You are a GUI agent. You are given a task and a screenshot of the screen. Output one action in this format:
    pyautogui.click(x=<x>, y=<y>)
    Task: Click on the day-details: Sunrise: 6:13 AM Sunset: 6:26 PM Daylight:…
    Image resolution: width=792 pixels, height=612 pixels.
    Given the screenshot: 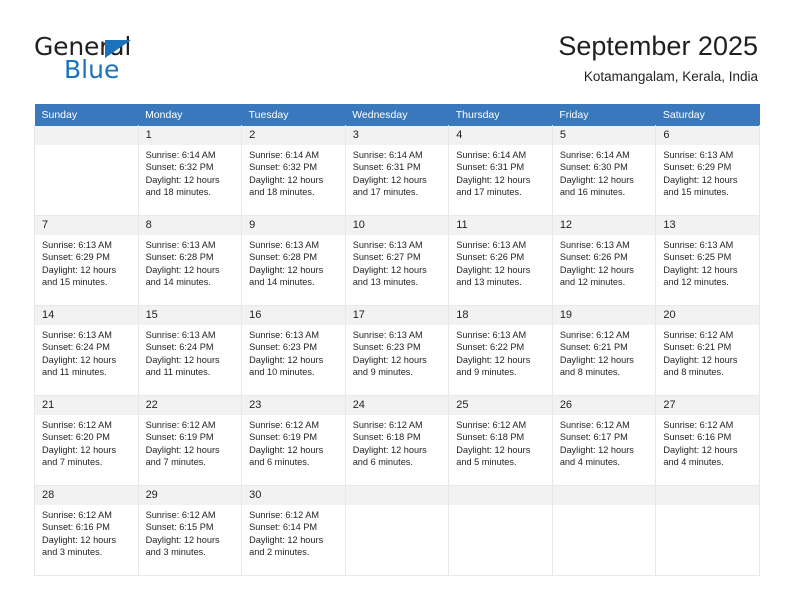 What is the action you would take?
    pyautogui.click(x=604, y=262)
    